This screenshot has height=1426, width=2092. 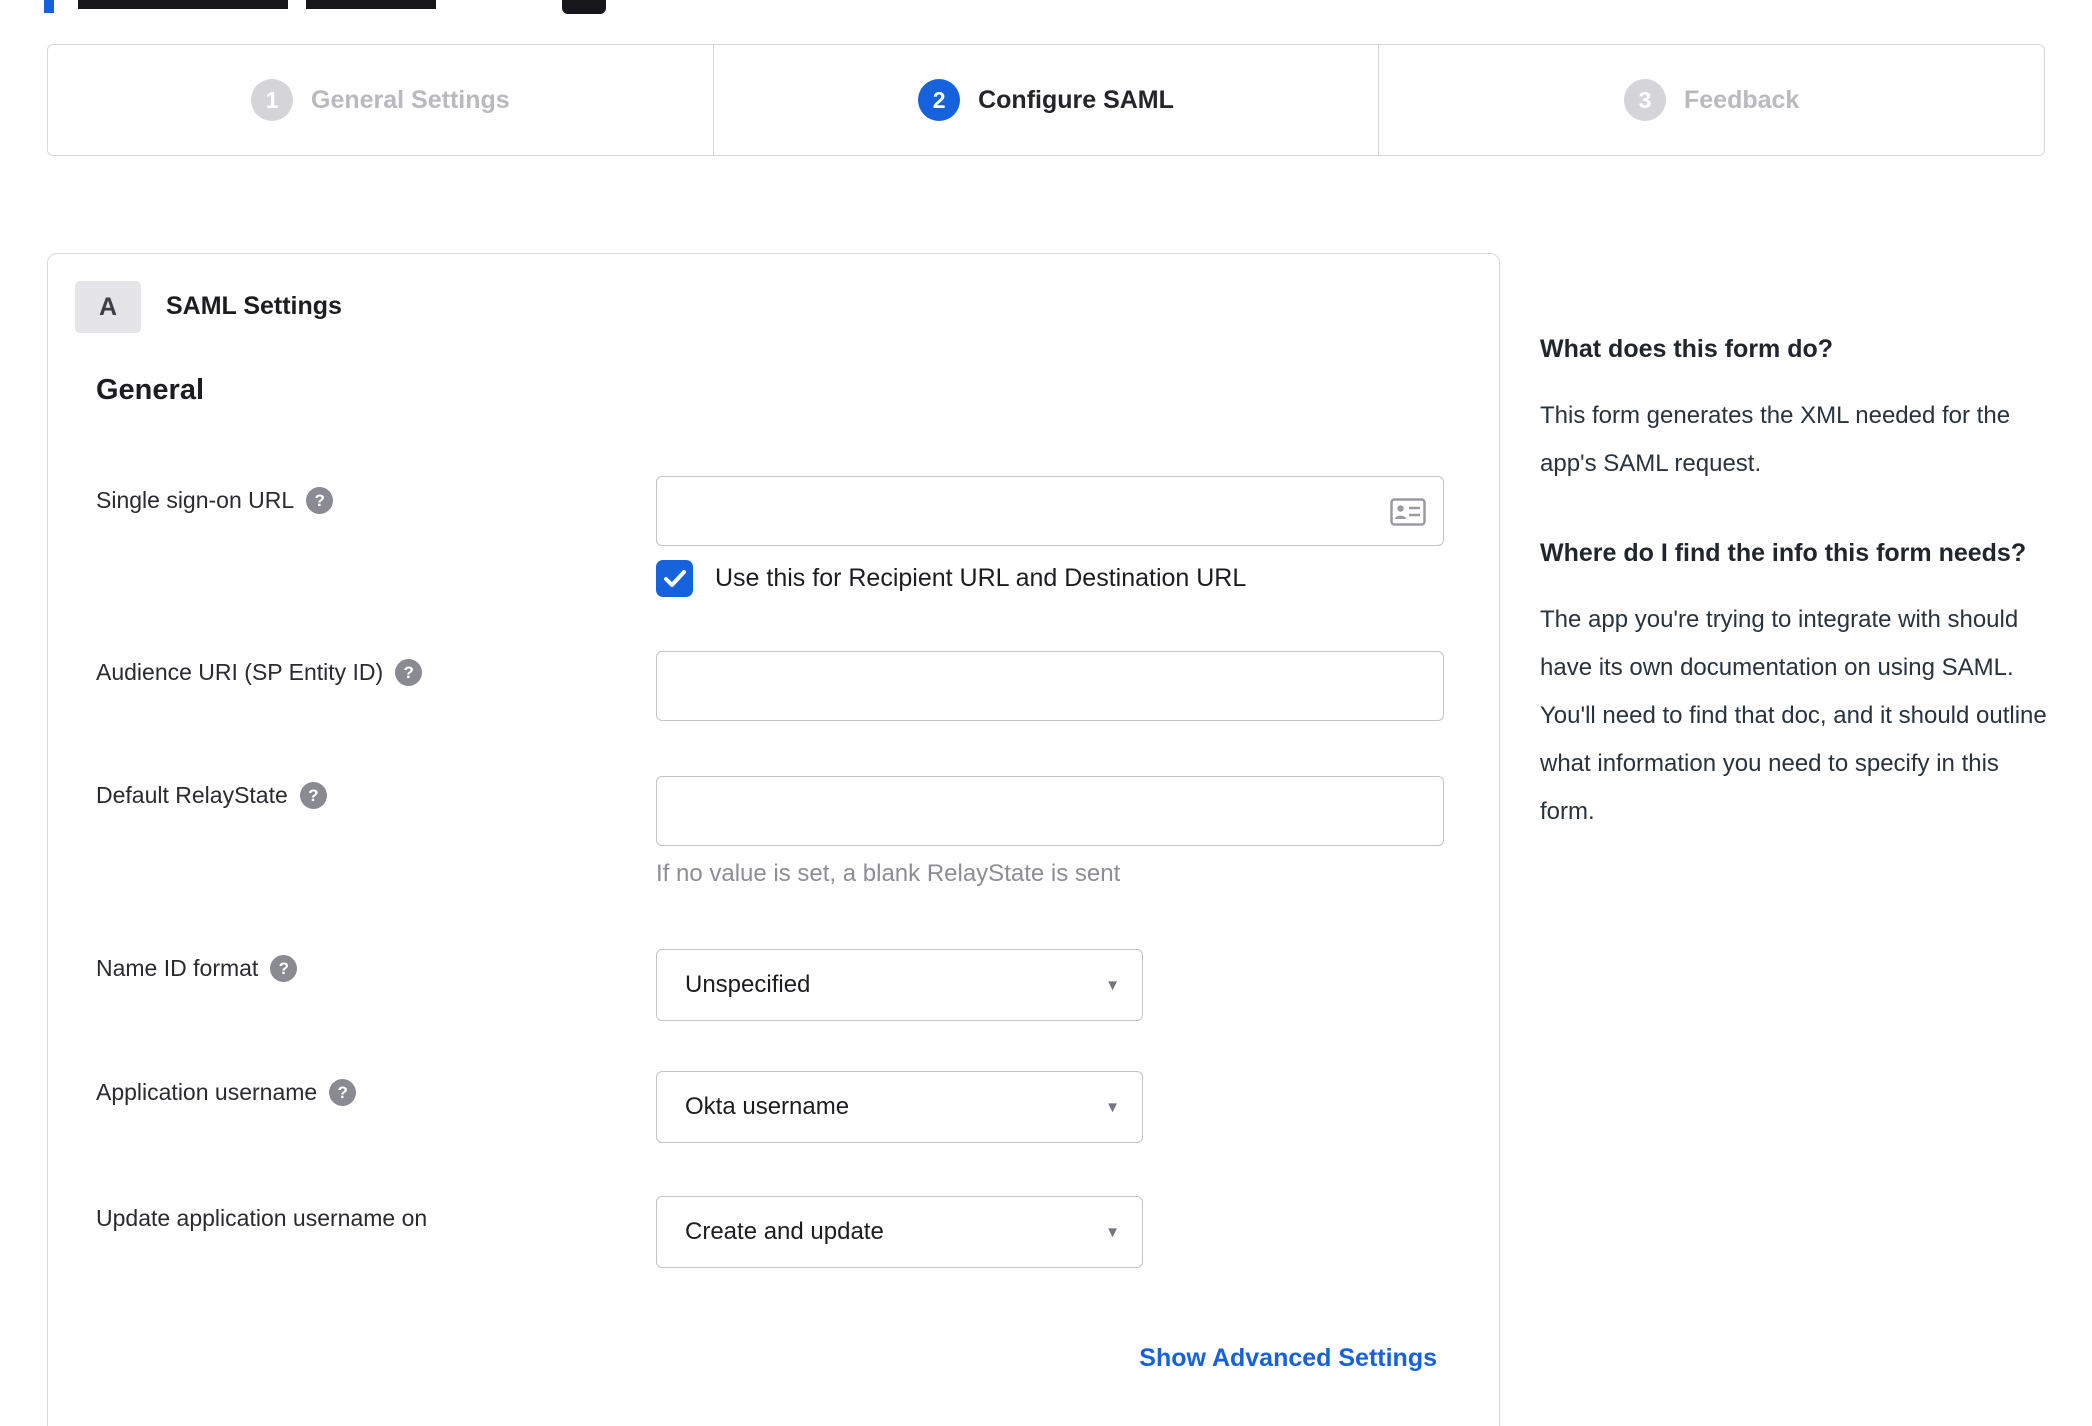 I want to click on audience-uri-input, so click(x=1050, y=686).